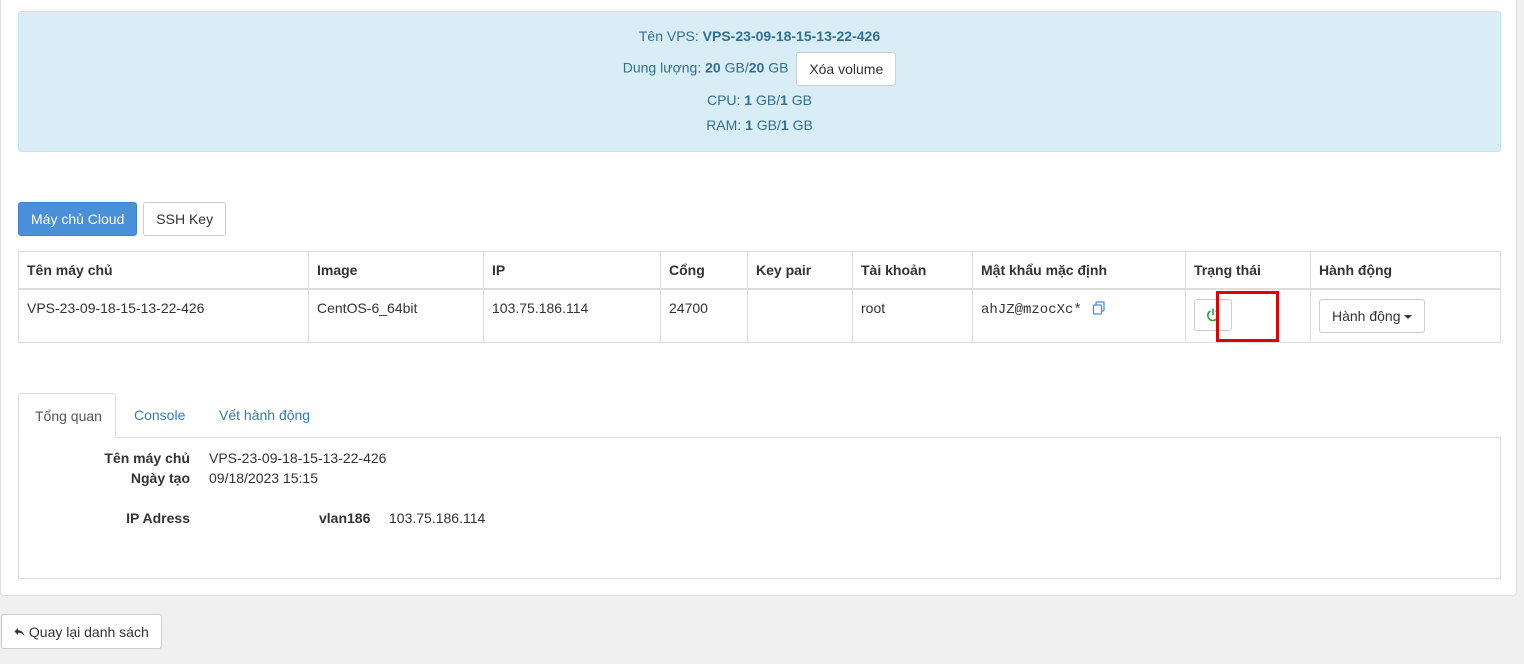 This screenshot has height=664, width=1524. What do you see at coordinates (800, 270) in the screenshot?
I see `col-keypair: Key pair` at bounding box center [800, 270].